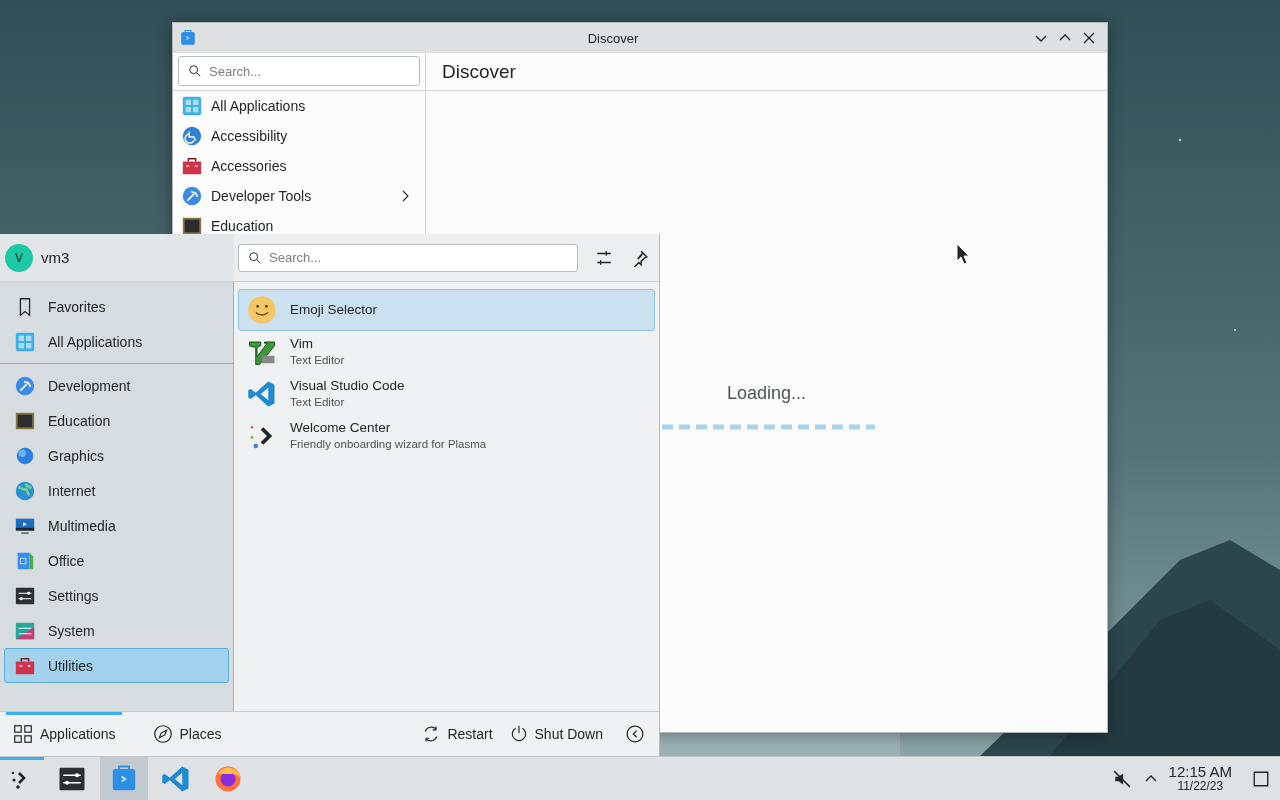 This screenshot has width=1280, height=800. Describe the element at coordinates (479, 71) in the screenshot. I see `page-title: Discover` at that location.